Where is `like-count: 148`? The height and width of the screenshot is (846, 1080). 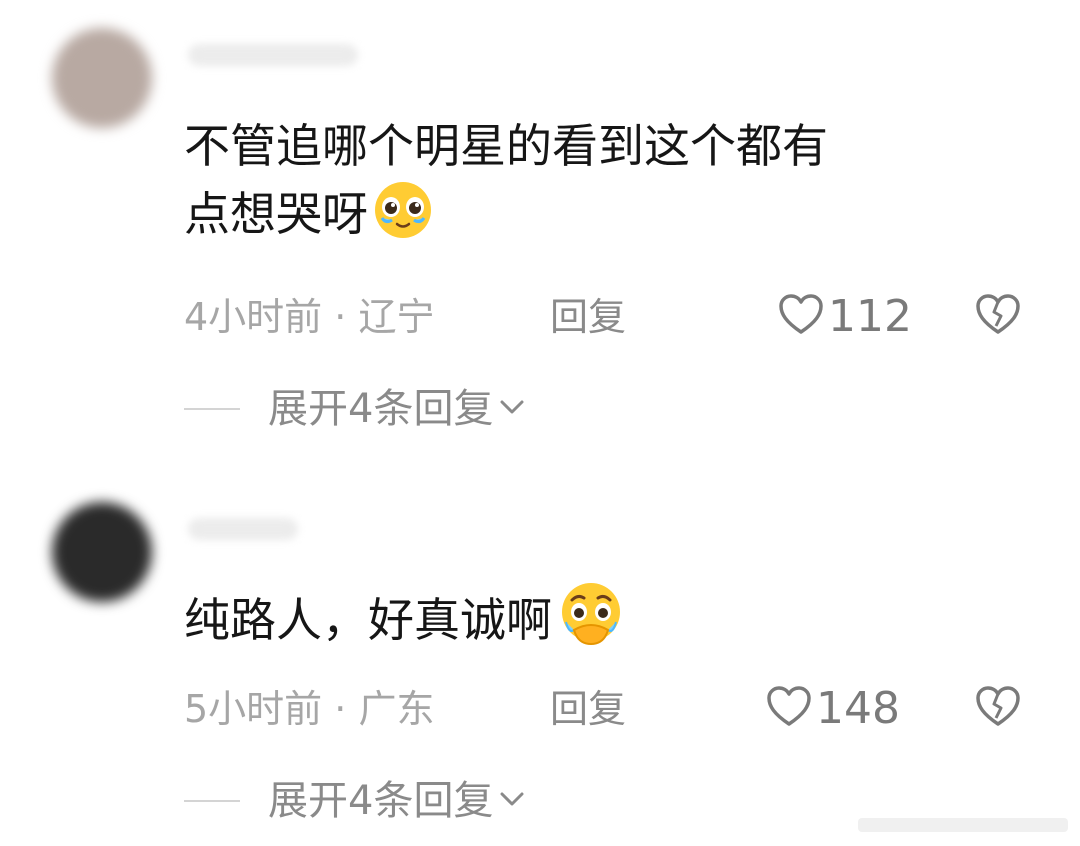
like-count: 148 is located at coordinates (858, 708).